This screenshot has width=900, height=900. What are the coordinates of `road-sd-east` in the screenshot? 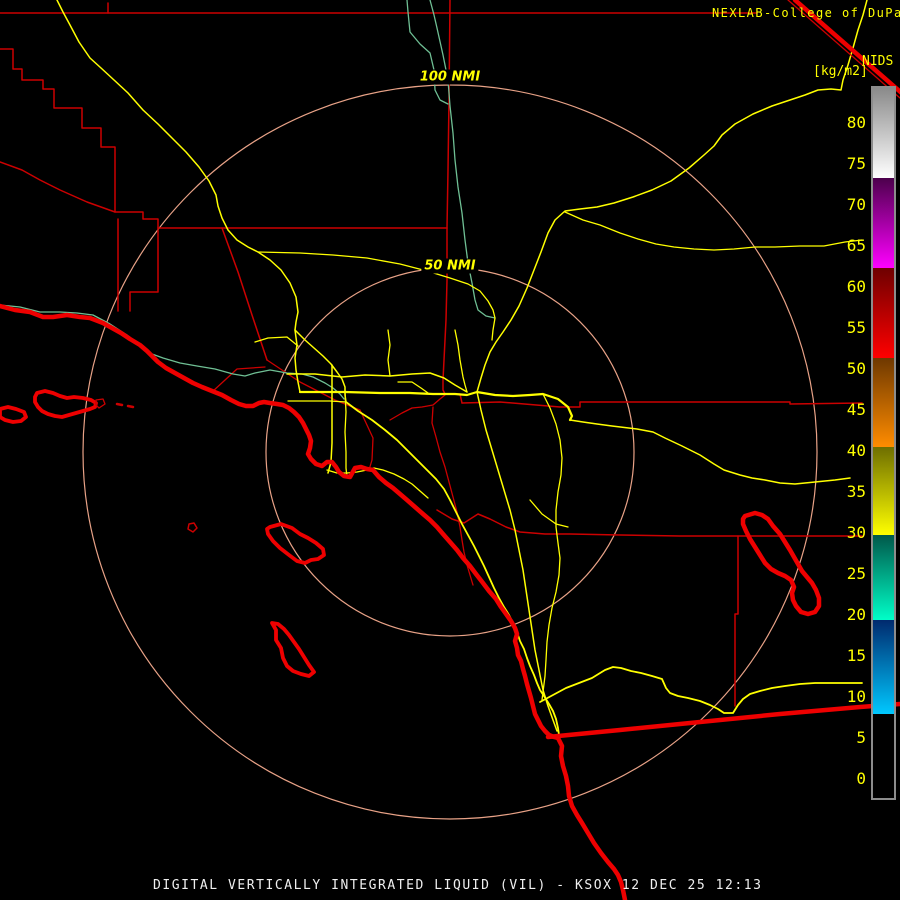 It's located at (549, 513).